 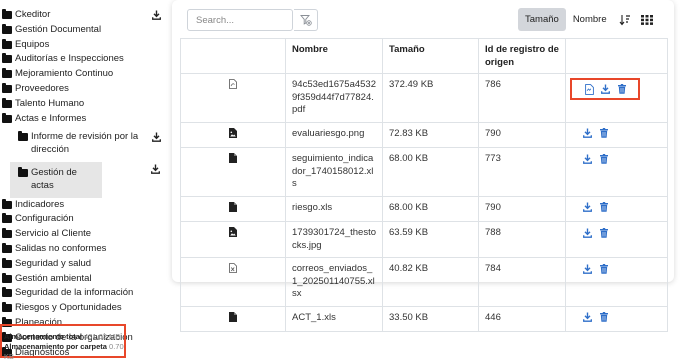 What do you see at coordinates (233, 268) in the screenshot?
I see `excel-file-icon` at bounding box center [233, 268].